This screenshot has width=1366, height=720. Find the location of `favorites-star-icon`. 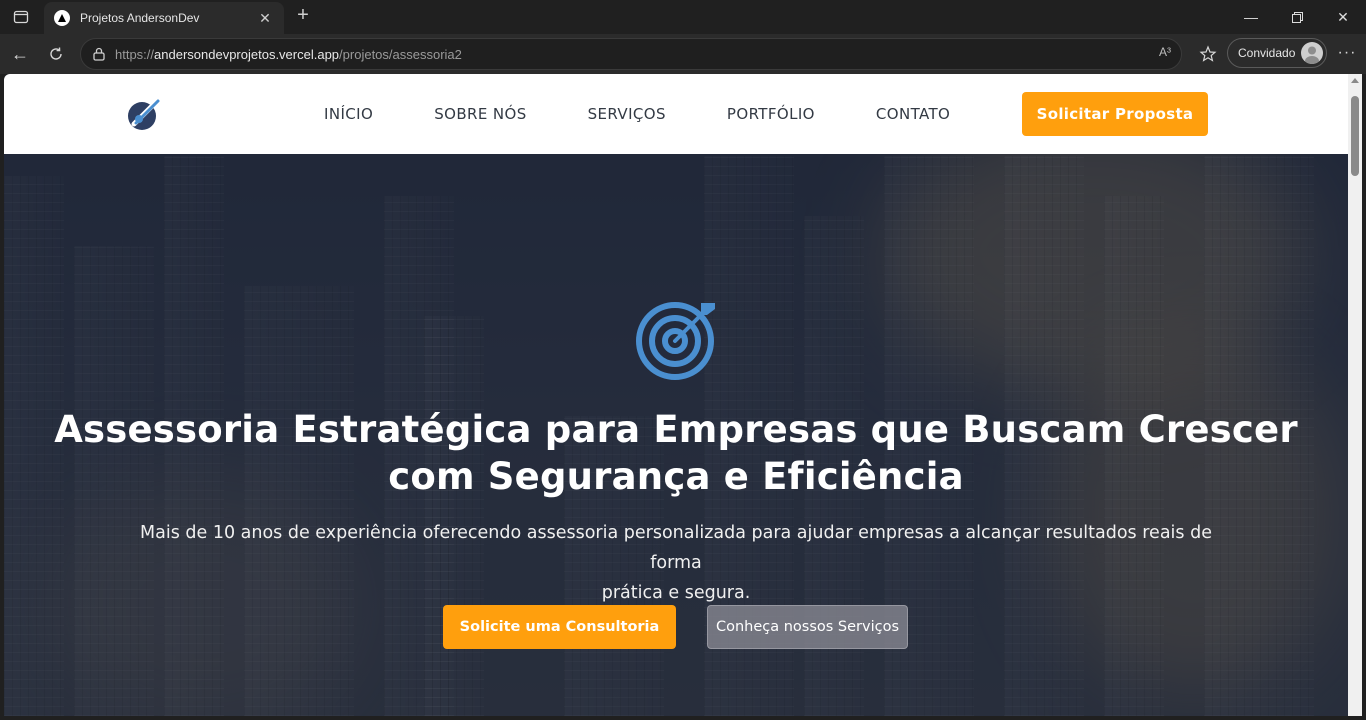

favorites-star-icon is located at coordinates (1208, 54).